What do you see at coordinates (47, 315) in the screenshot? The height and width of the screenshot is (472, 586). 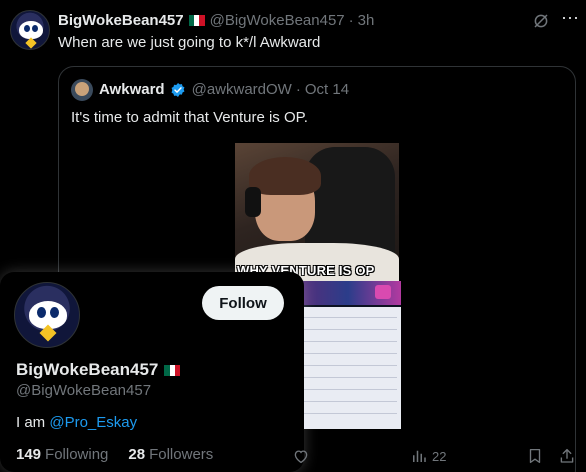 I see `profile-avatar` at bounding box center [47, 315].